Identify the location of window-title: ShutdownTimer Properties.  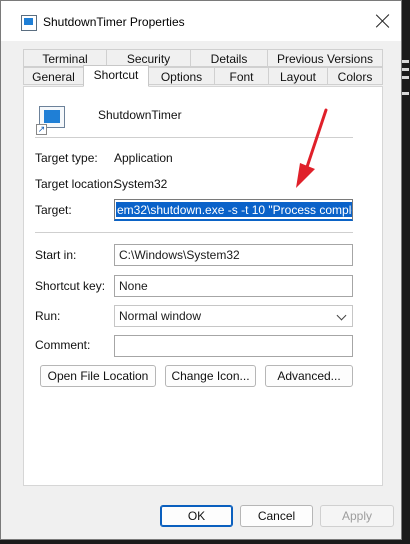
(114, 22).